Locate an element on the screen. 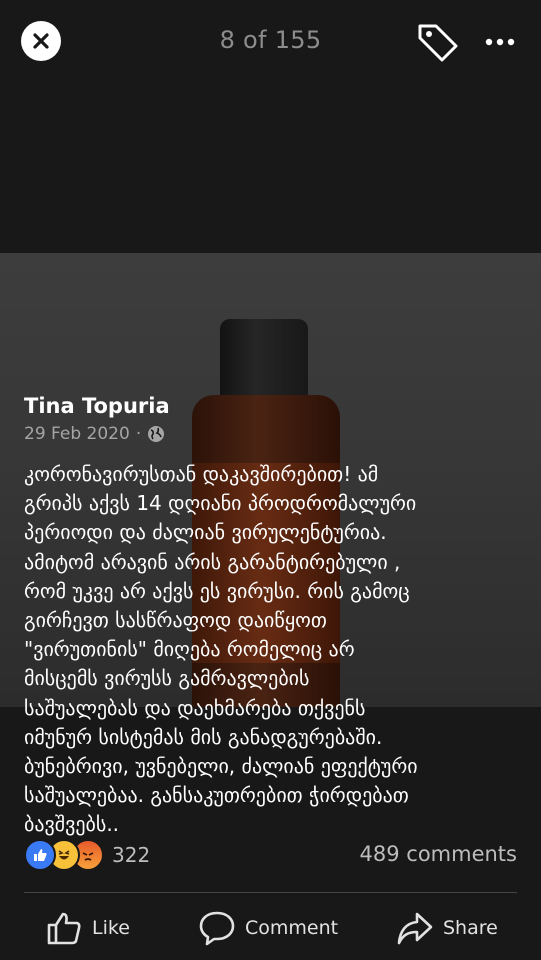 This screenshot has width=541, height=960. post-action-bar: Like Comment Share is located at coordinates (270, 928).